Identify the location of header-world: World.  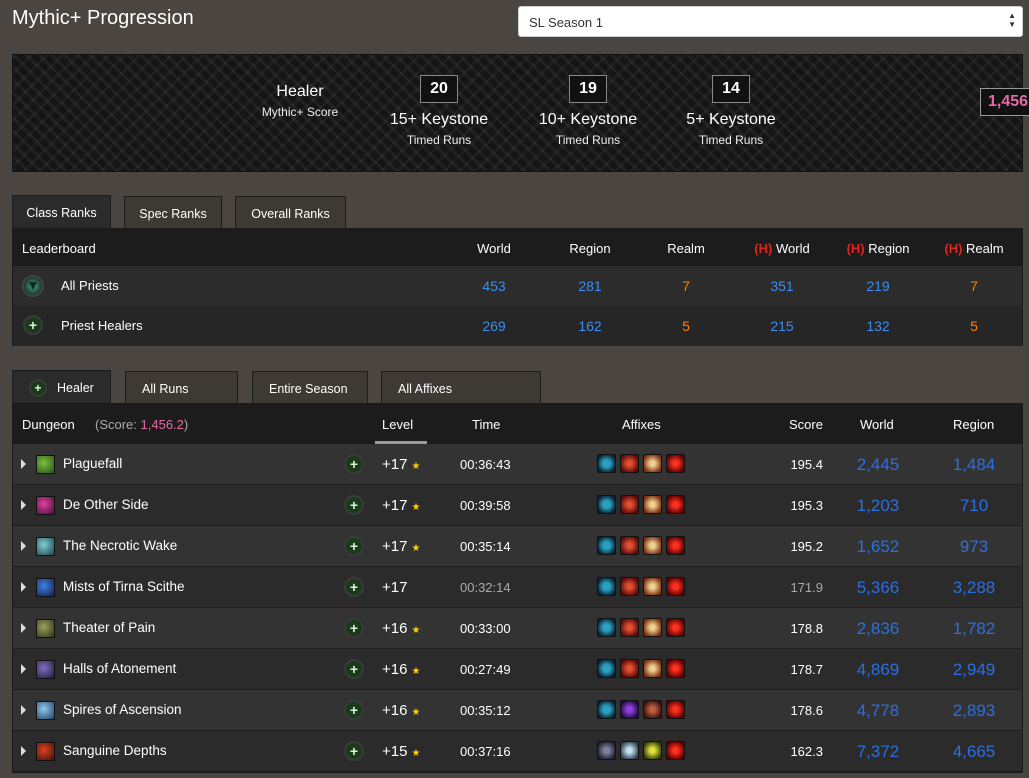
(877, 424).